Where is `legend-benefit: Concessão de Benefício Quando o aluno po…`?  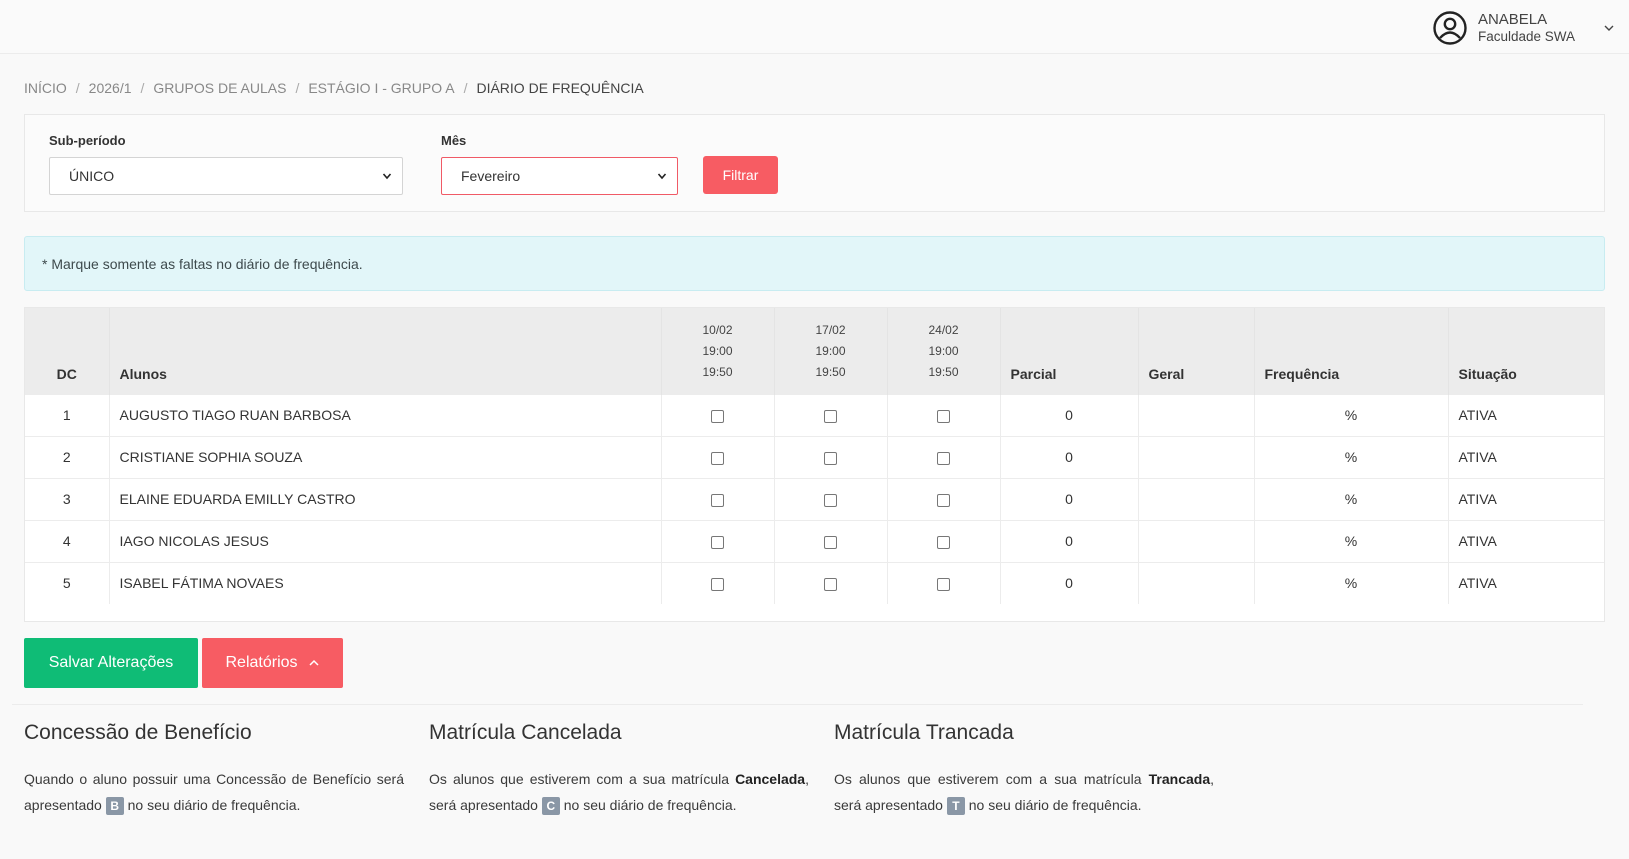
legend-benefit: Concessão de Benefício Quando o aluno po… is located at coordinates (214, 769).